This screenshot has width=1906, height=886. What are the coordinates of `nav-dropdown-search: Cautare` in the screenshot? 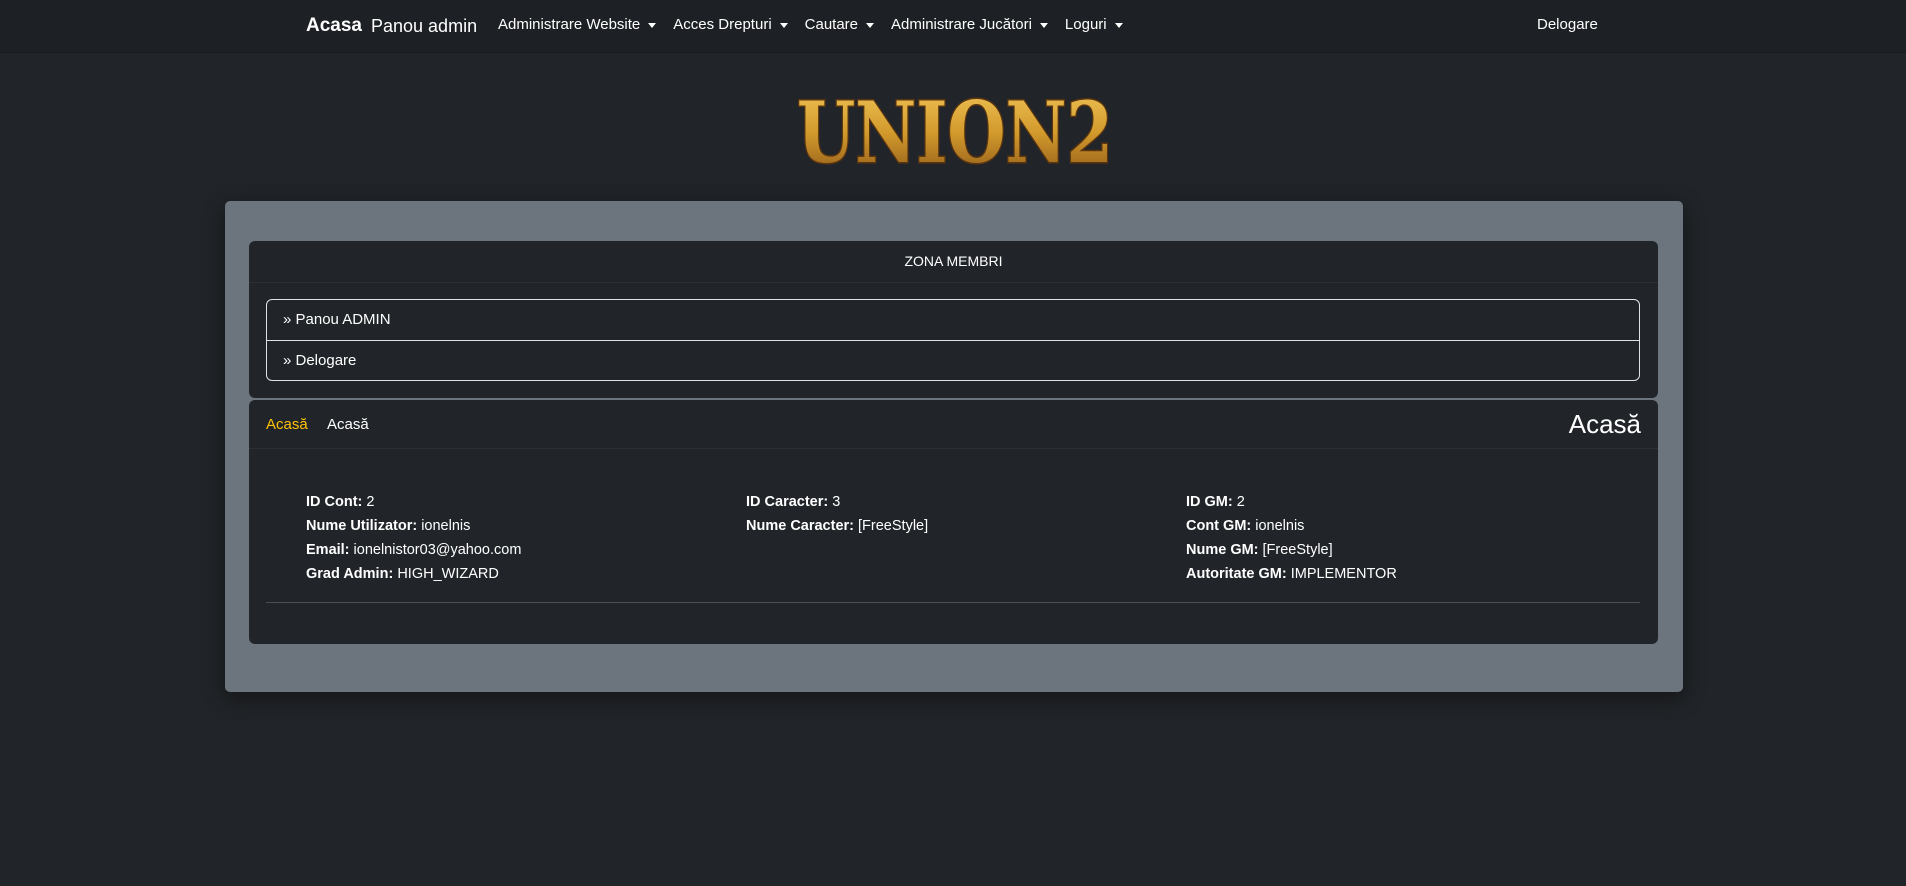 It's located at (839, 25).